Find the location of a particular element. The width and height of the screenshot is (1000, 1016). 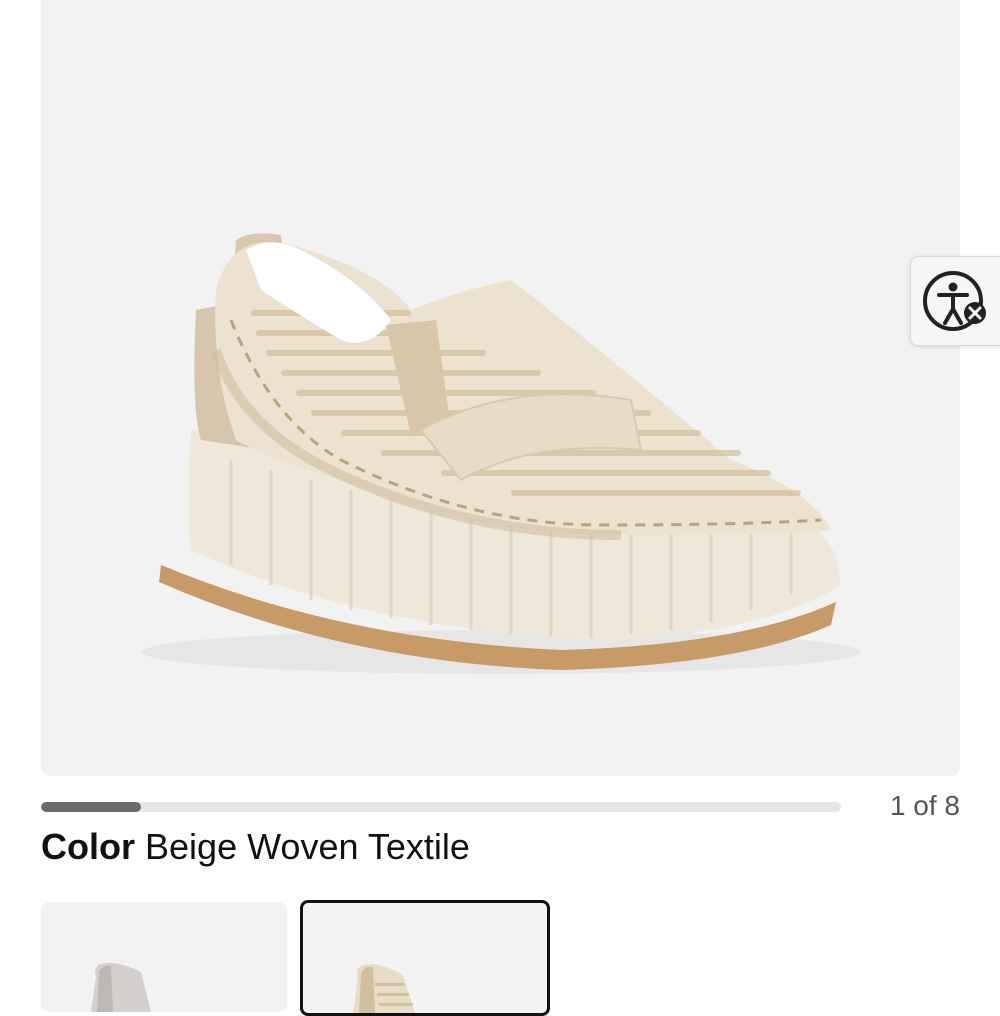

gallery-progress-bar is located at coordinates (441, 807).